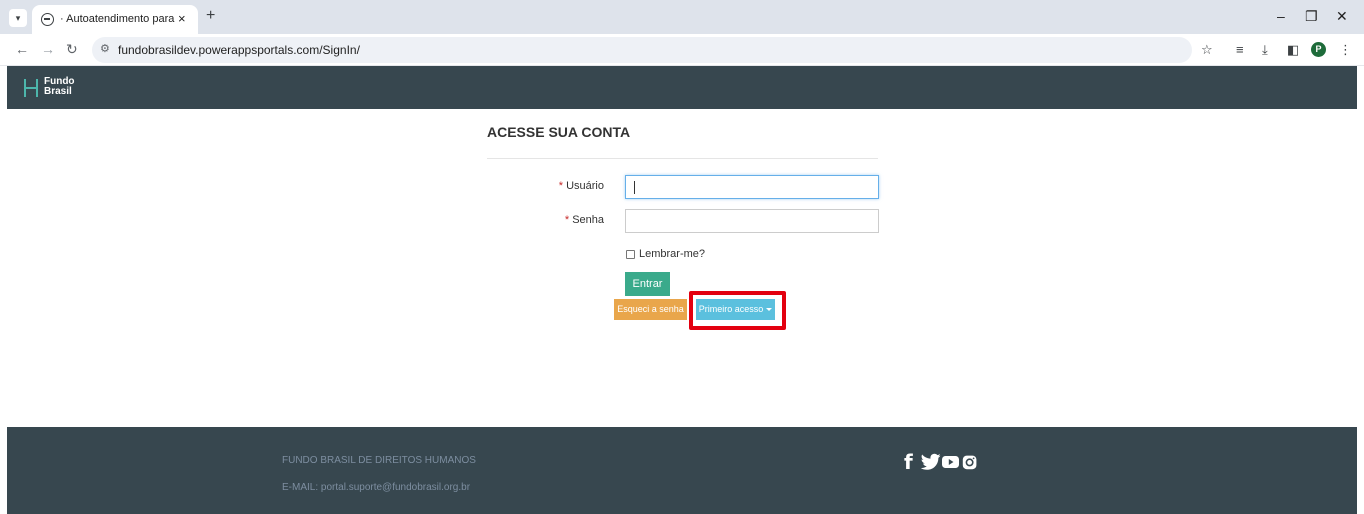 The image size is (1364, 514). Describe the element at coordinates (647, 284) in the screenshot. I see `submit-button: Entrar` at that location.